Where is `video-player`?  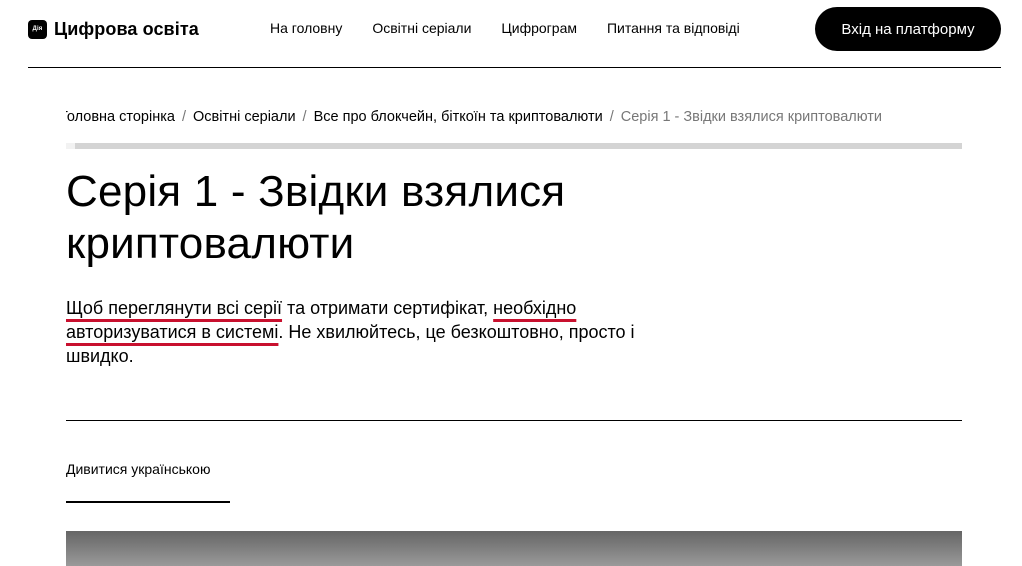 video-player is located at coordinates (514, 548).